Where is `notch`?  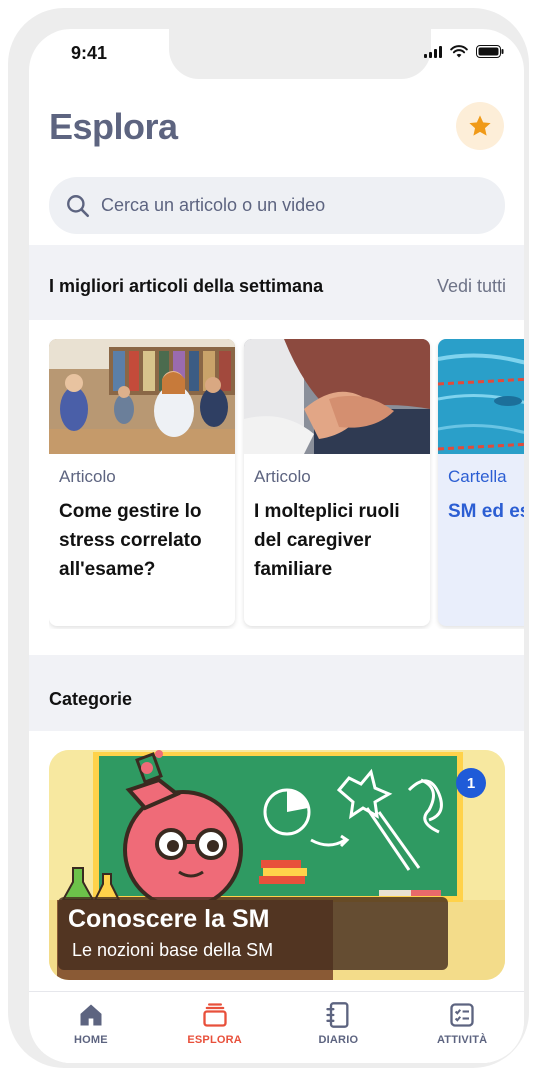
notch is located at coordinates (300, 54).